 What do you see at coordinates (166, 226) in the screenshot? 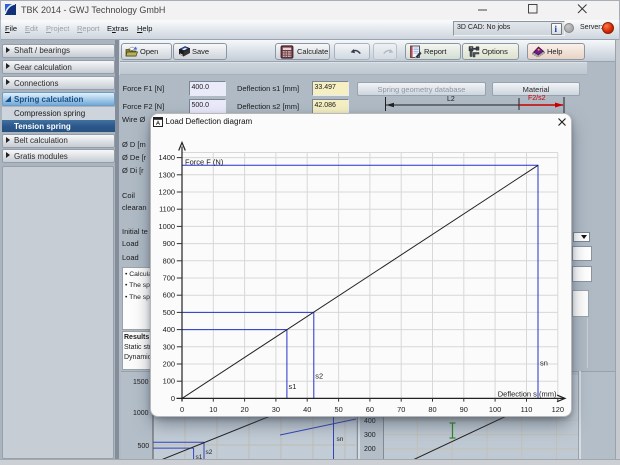
I see `svg-text: 1000` at bounding box center [166, 226].